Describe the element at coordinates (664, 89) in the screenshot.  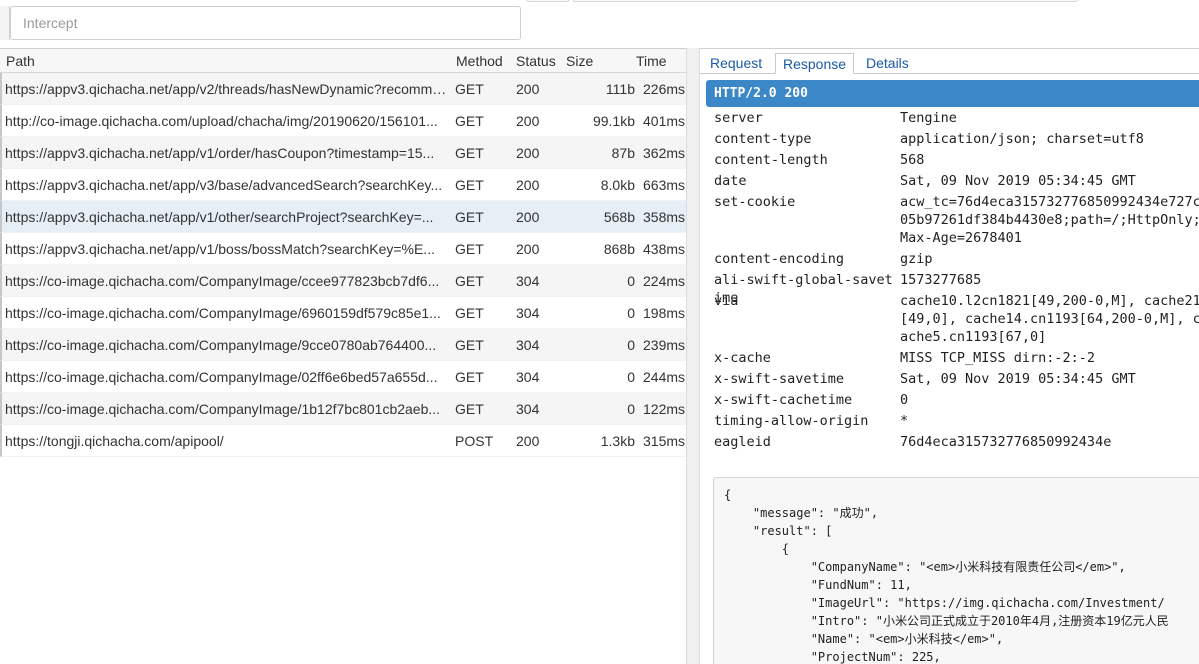
I see `cell-time: 226ms` at that location.